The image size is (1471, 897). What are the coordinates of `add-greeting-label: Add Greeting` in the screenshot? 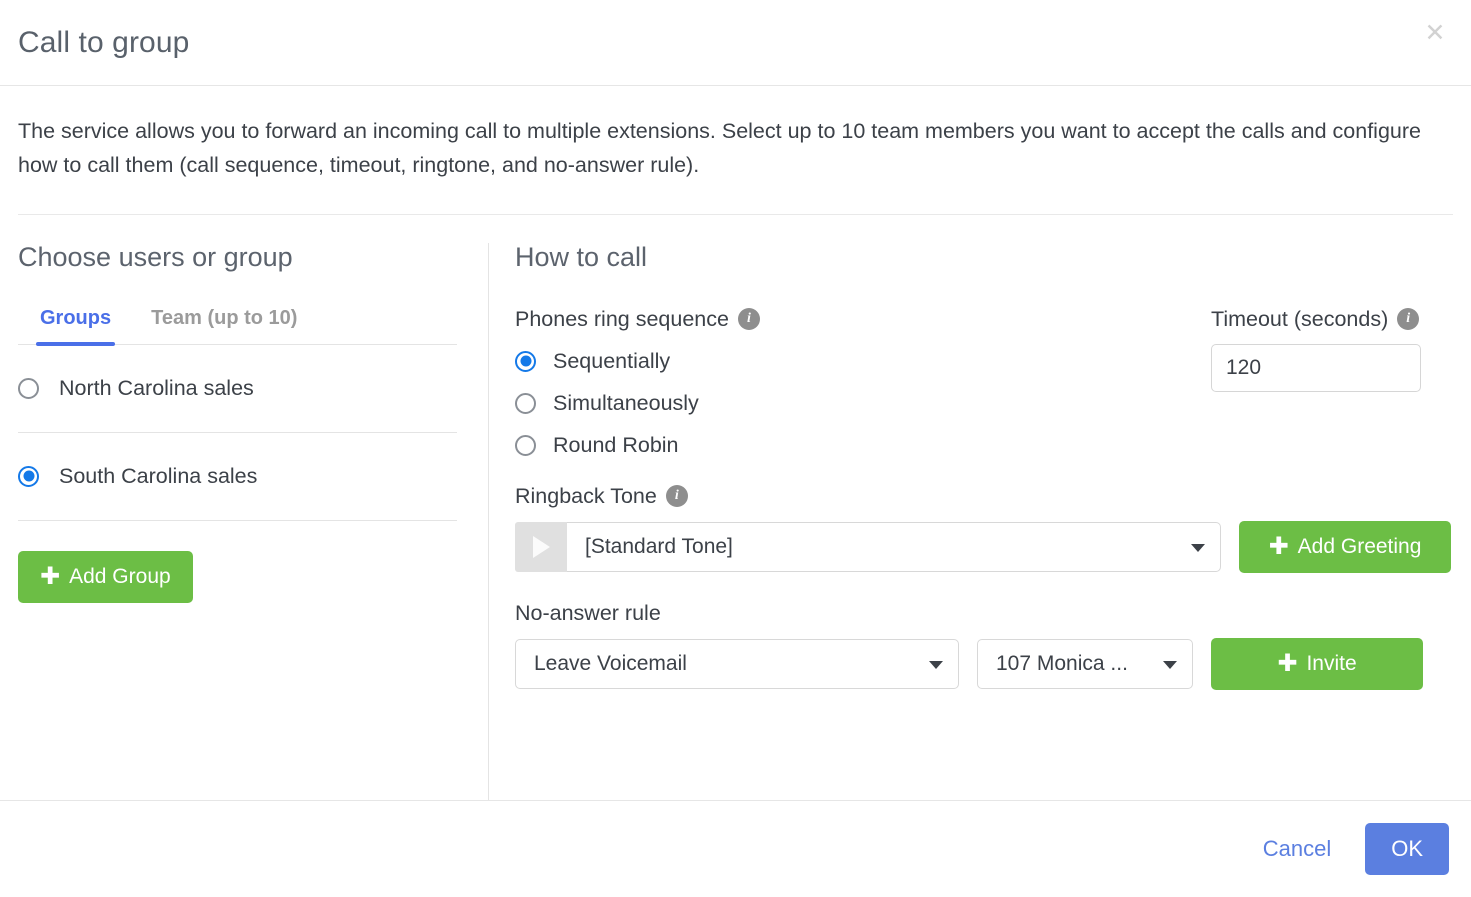 It's located at (1359, 546).